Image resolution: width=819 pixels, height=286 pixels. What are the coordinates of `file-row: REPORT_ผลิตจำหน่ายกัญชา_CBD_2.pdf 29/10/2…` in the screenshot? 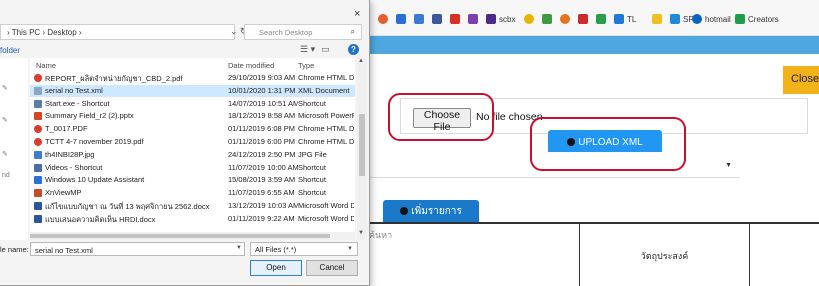 It's located at (192, 78).